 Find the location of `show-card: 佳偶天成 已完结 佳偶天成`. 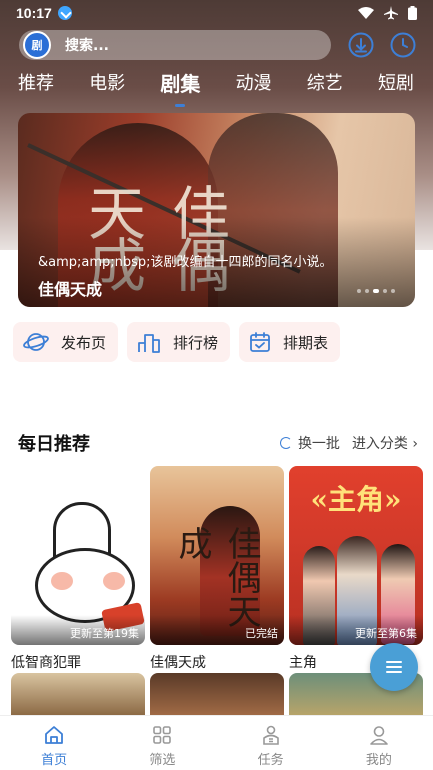

show-card: 佳偶天成 已完结 佳偶天成 is located at coordinates (217, 569).